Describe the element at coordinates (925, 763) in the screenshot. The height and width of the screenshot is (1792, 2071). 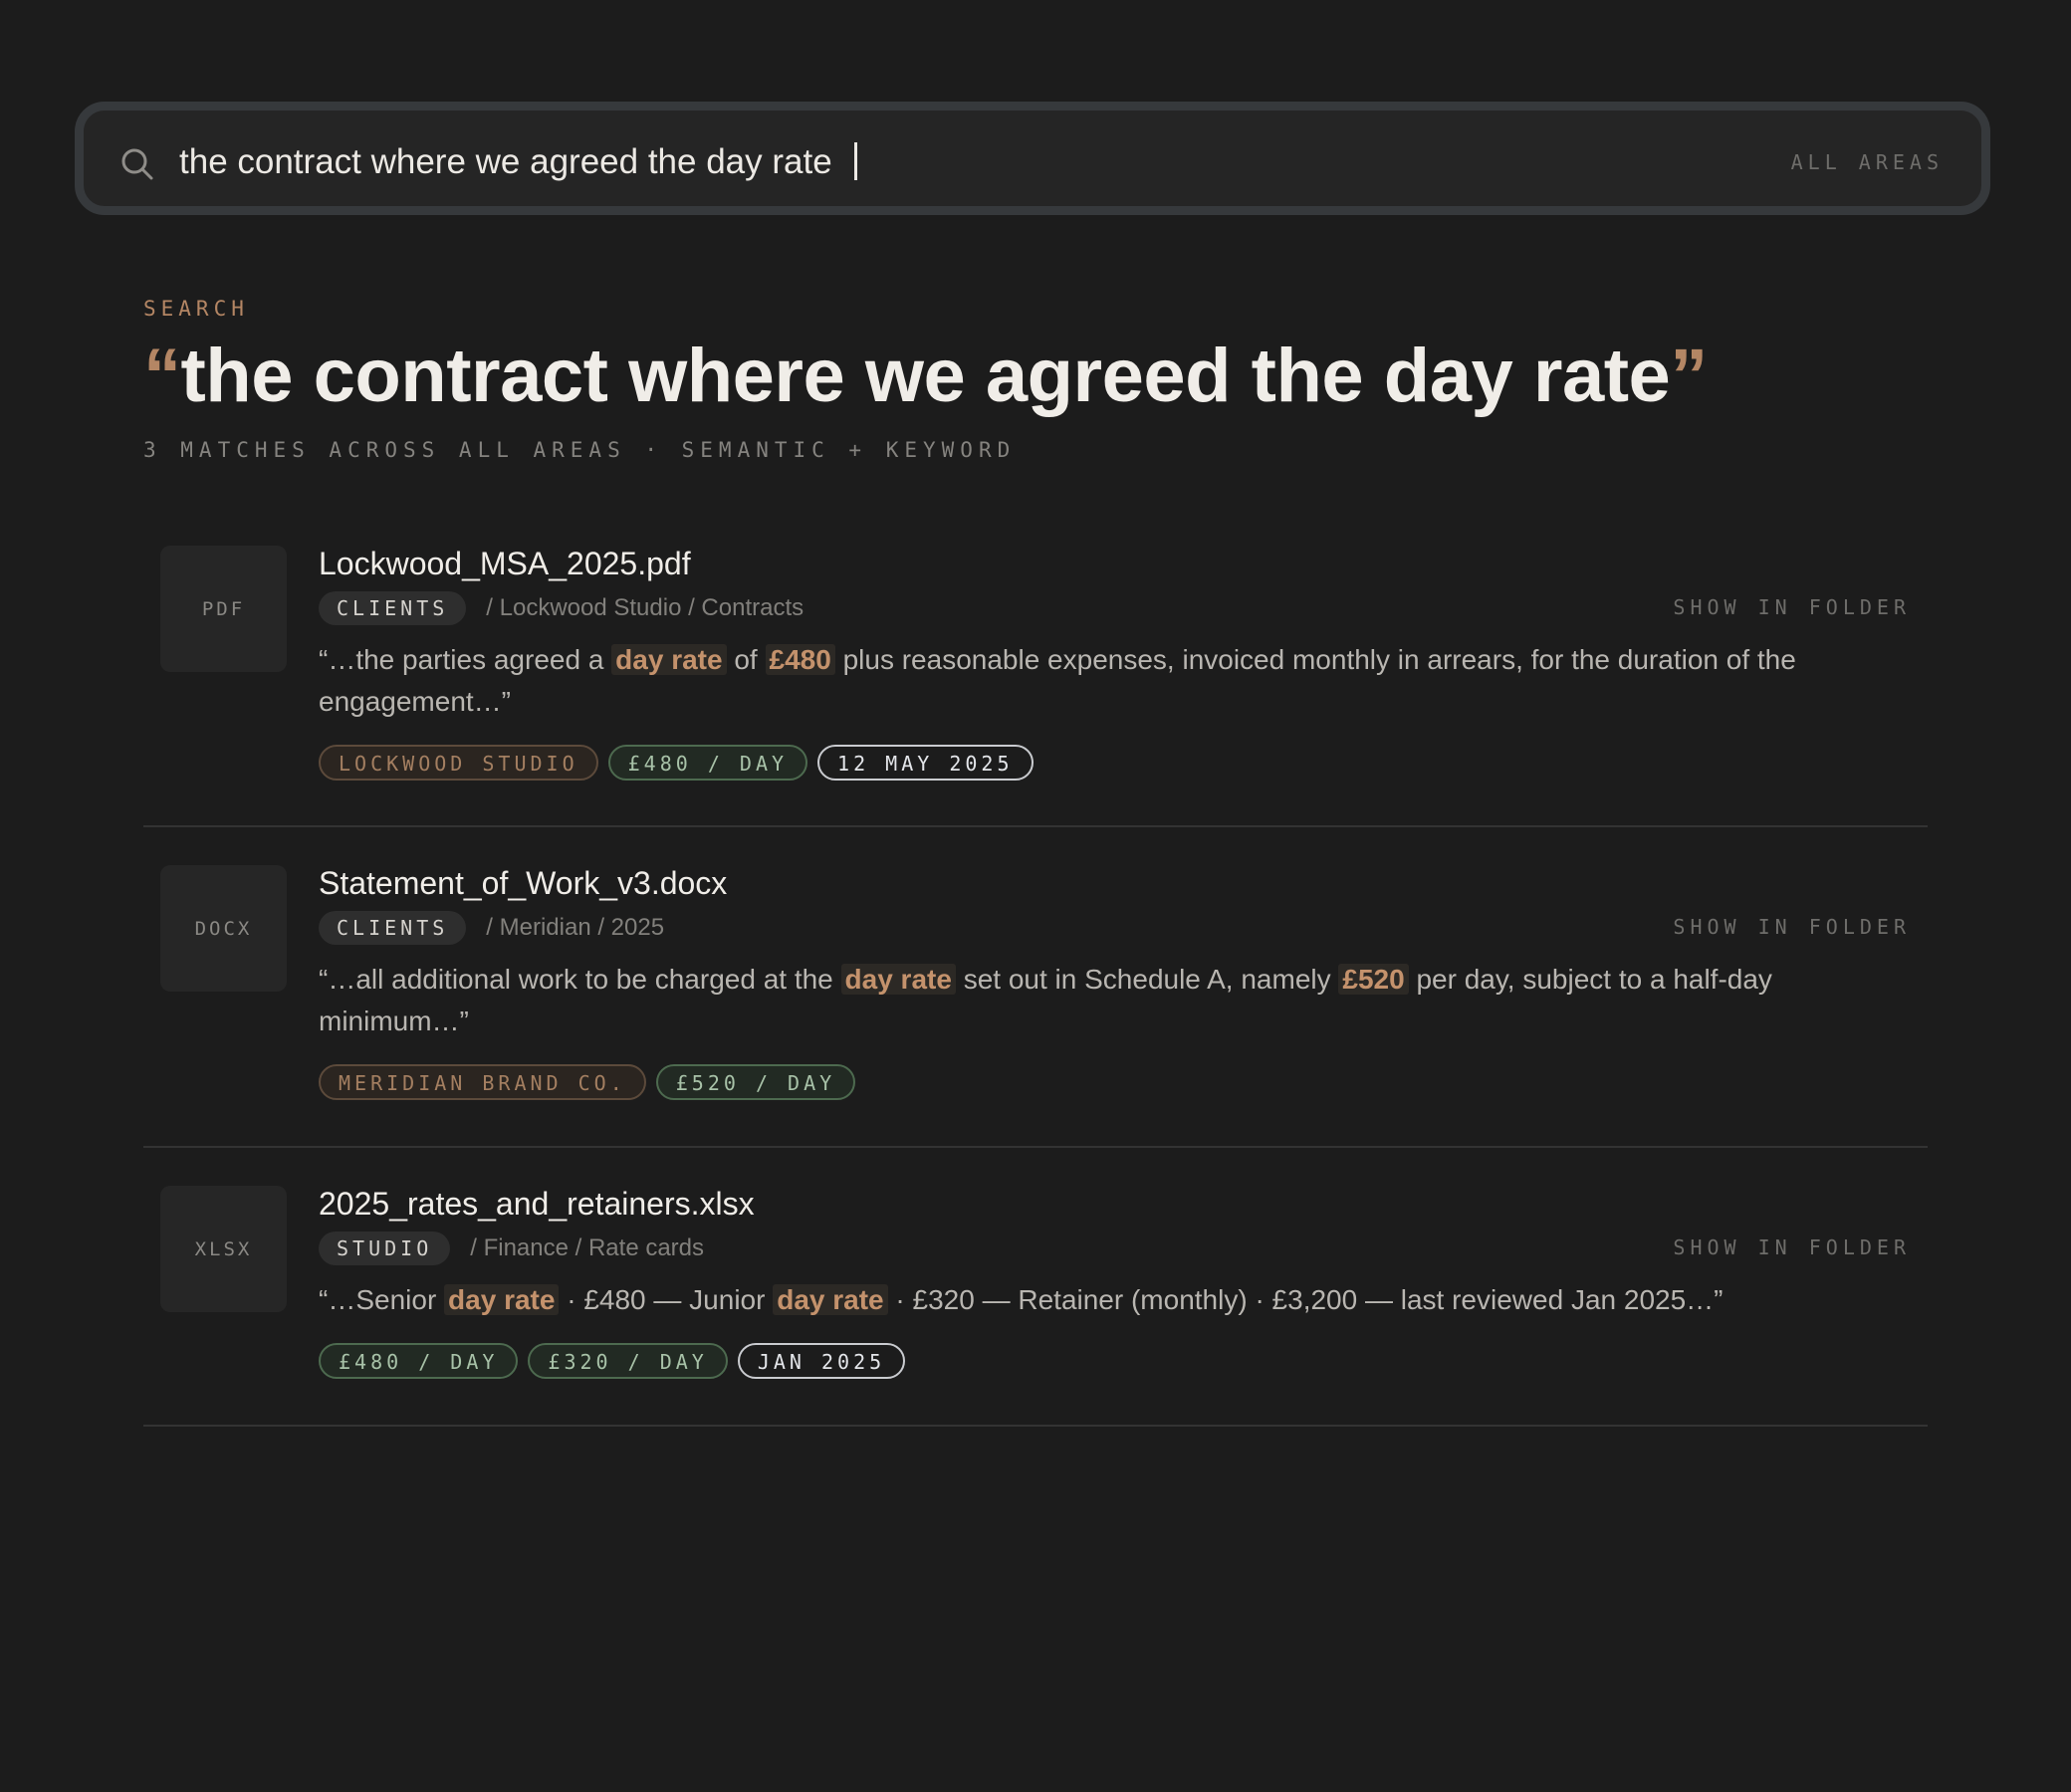
I see `date-tag: 12 MAY 2025` at that location.